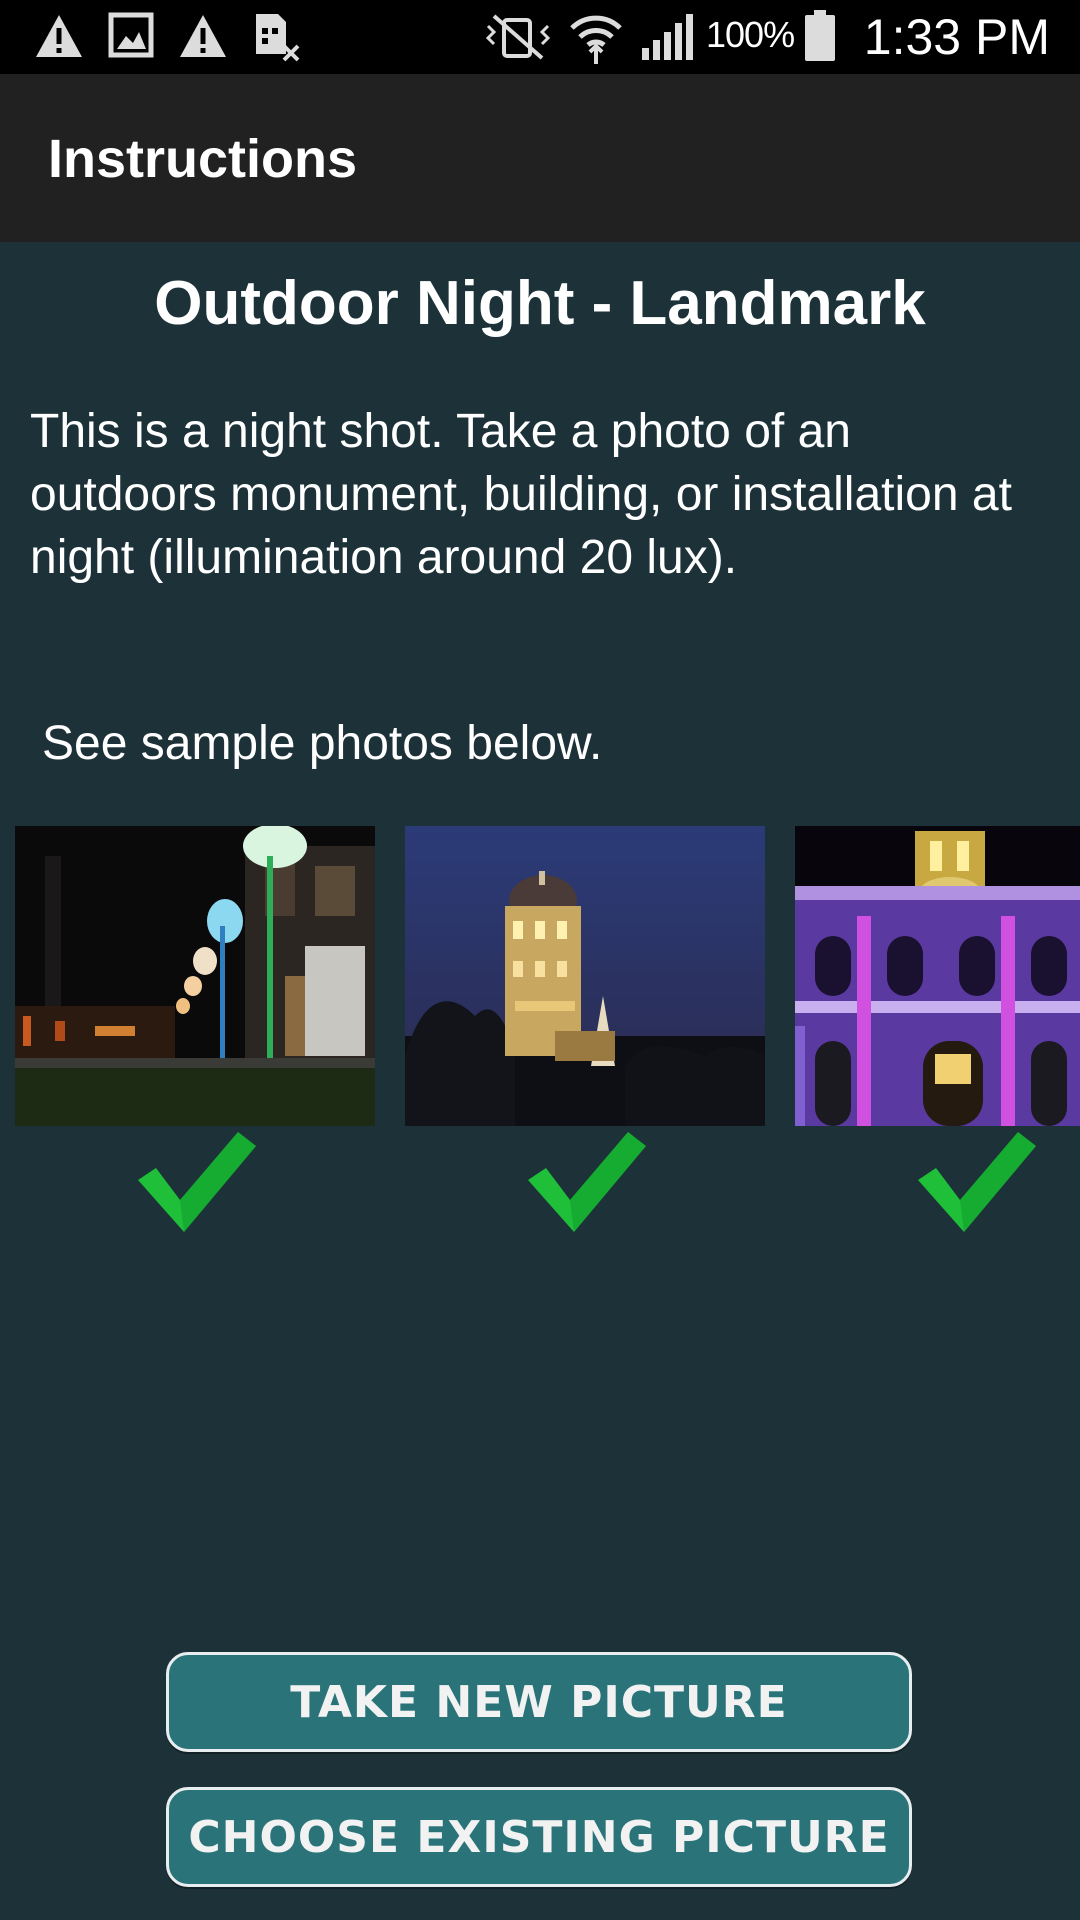 This screenshot has height=1920, width=1080. I want to click on sample-photo-building, so click(937, 976).